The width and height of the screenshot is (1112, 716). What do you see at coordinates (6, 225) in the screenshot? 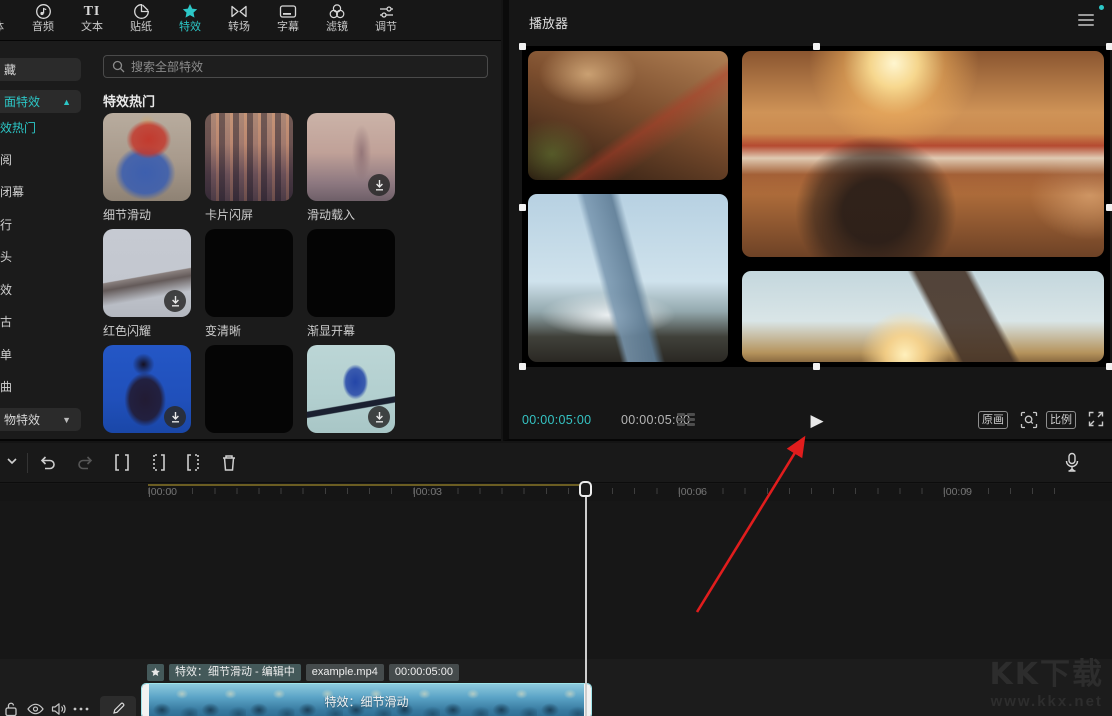
I see `sidebar-item-label: 行` at bounding box center [6, 225].